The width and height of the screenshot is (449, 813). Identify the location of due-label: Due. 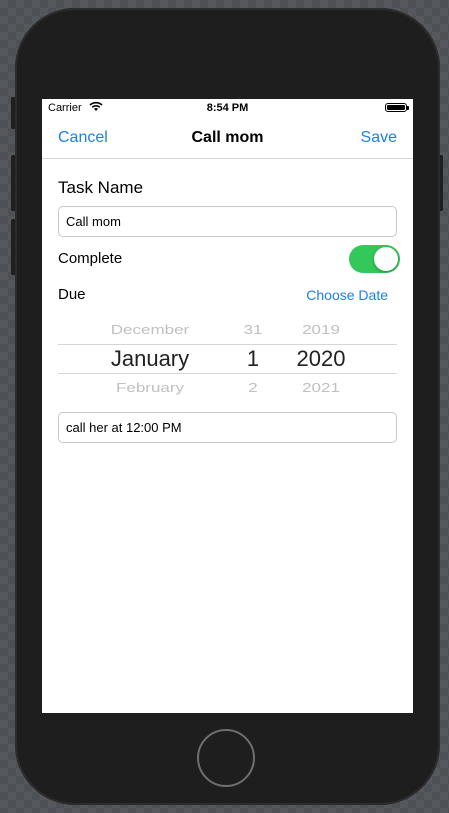
(72, 294).